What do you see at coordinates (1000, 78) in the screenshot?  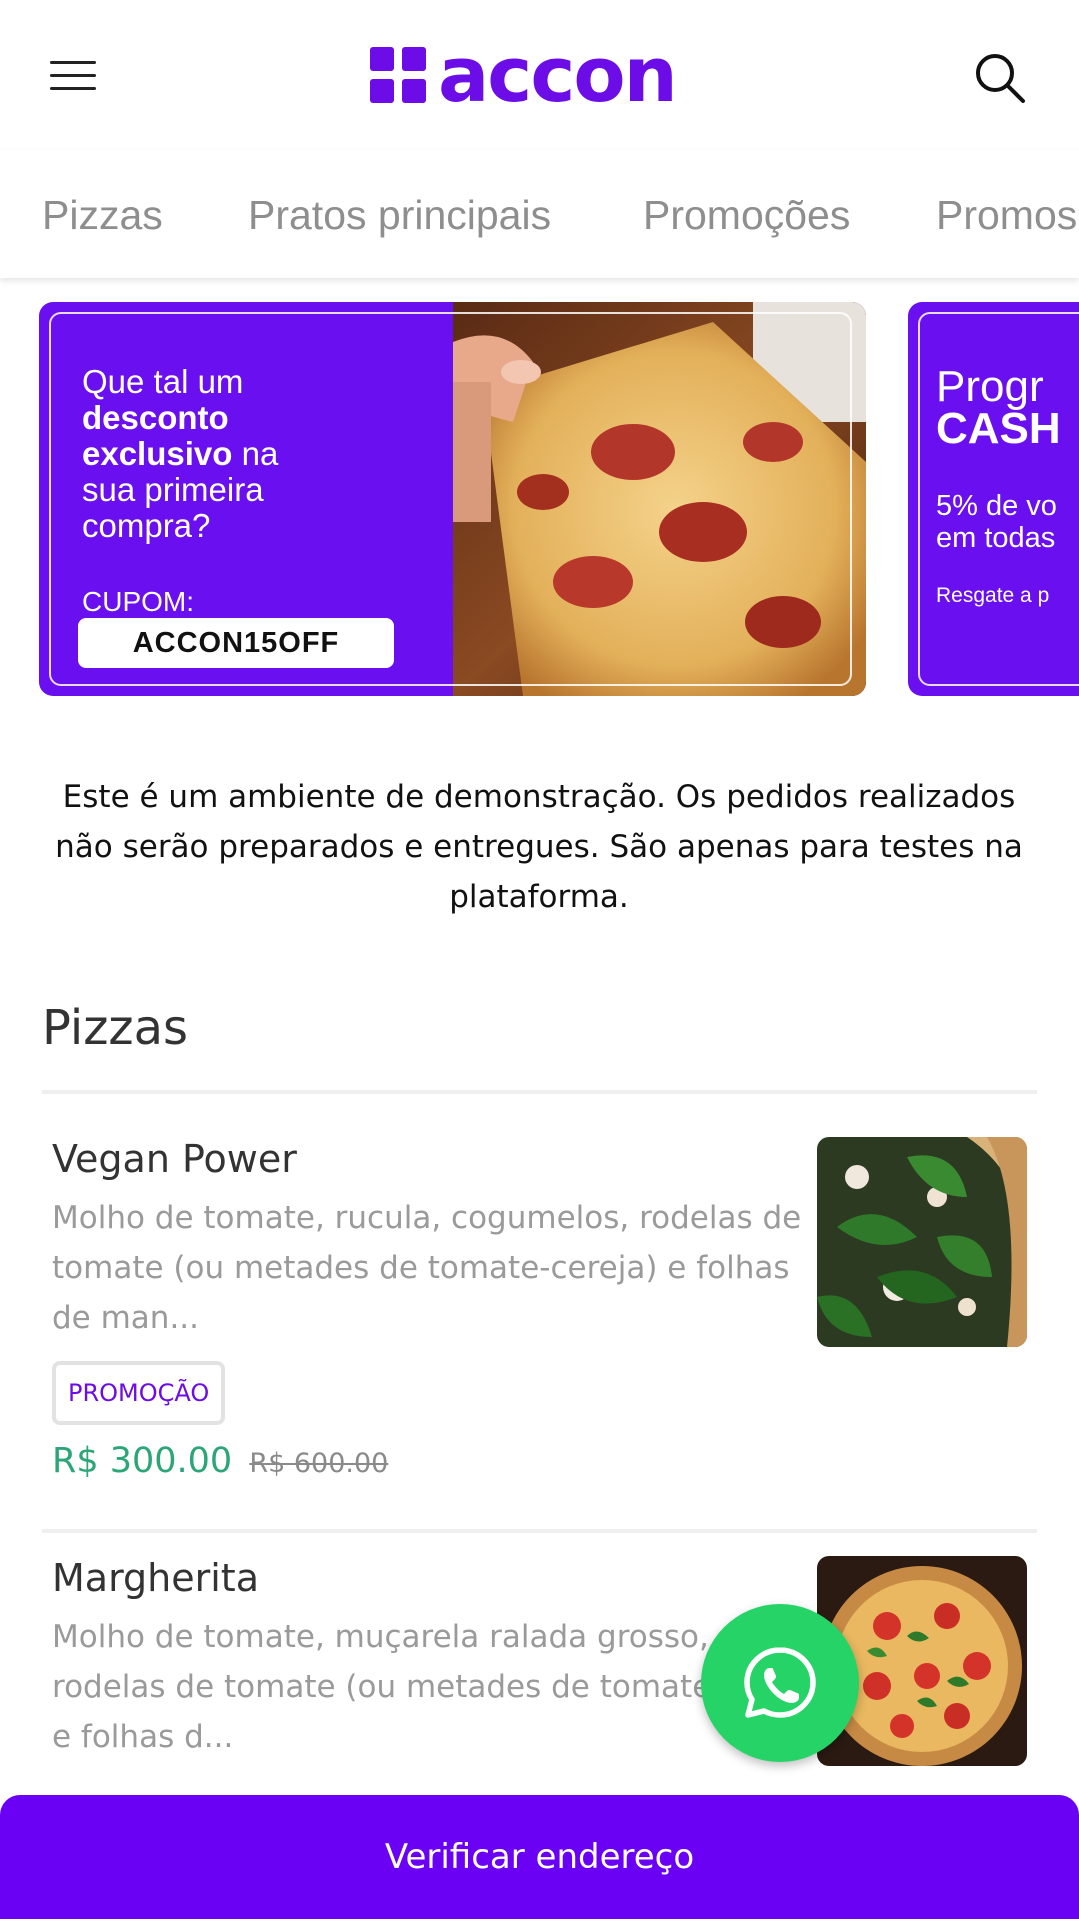 I see `search-icon` at bounding box center [1000, 78].